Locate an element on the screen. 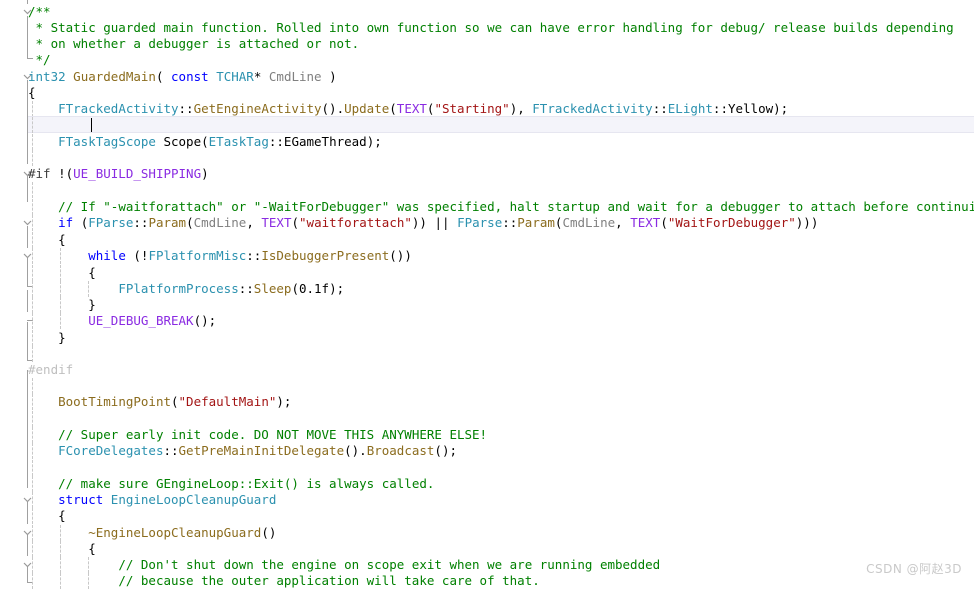  code-token: () is located at coordinates (269, 532).